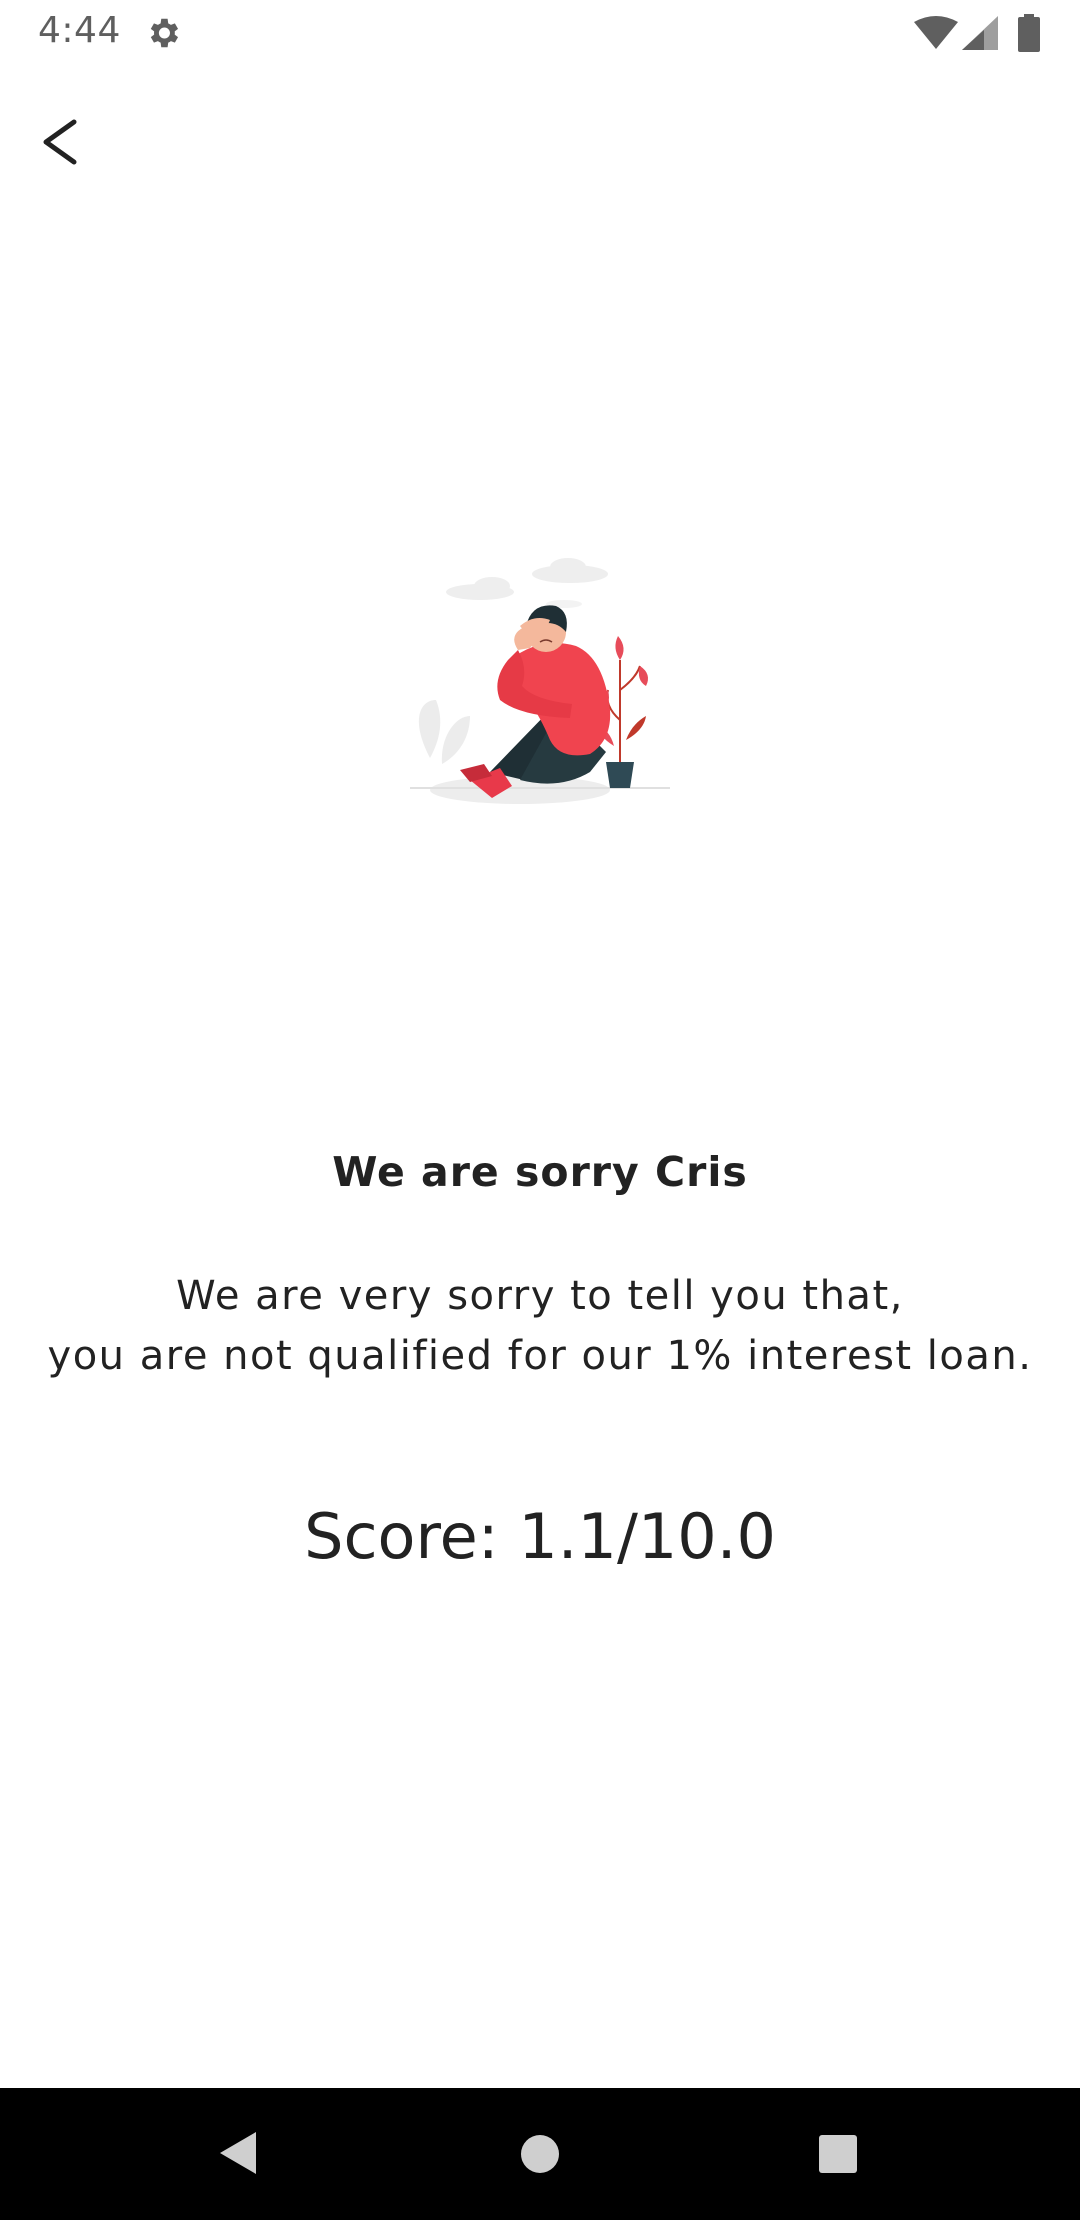 The image size is (1080, 2220). What do you see at coordinates (540, 1536) in the screenshot?
I see `score-value: Score: 1.1/10.0` at bounding box center [540, 1536].